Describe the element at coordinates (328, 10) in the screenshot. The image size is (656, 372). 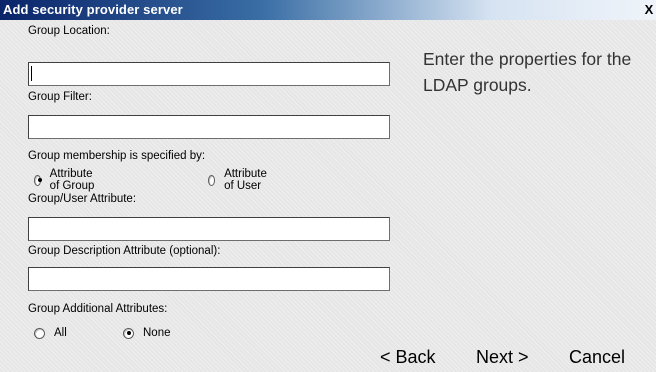
I see `title-bar: Add security provider server X` at that location.